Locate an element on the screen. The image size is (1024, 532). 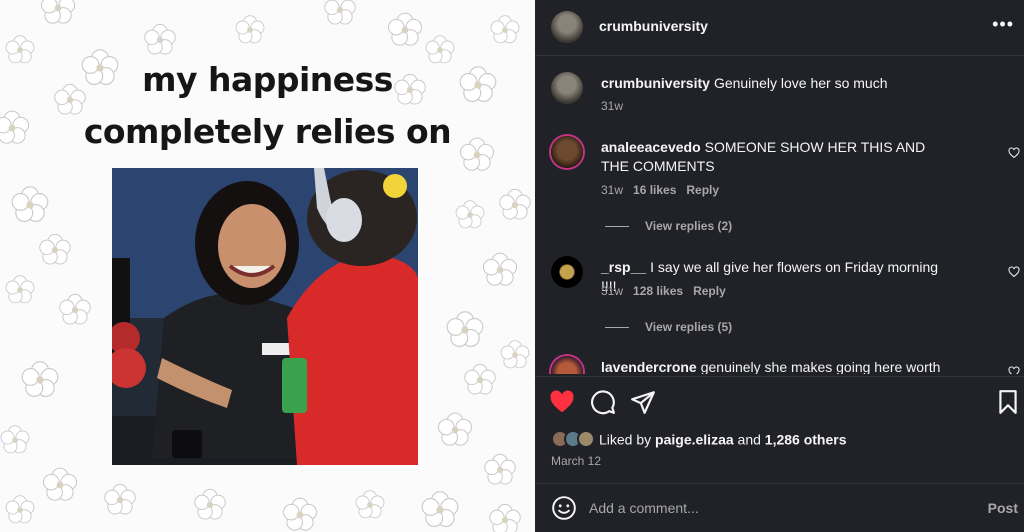
view-replies-button: View replies (5) is located at coordinates (668, 327).